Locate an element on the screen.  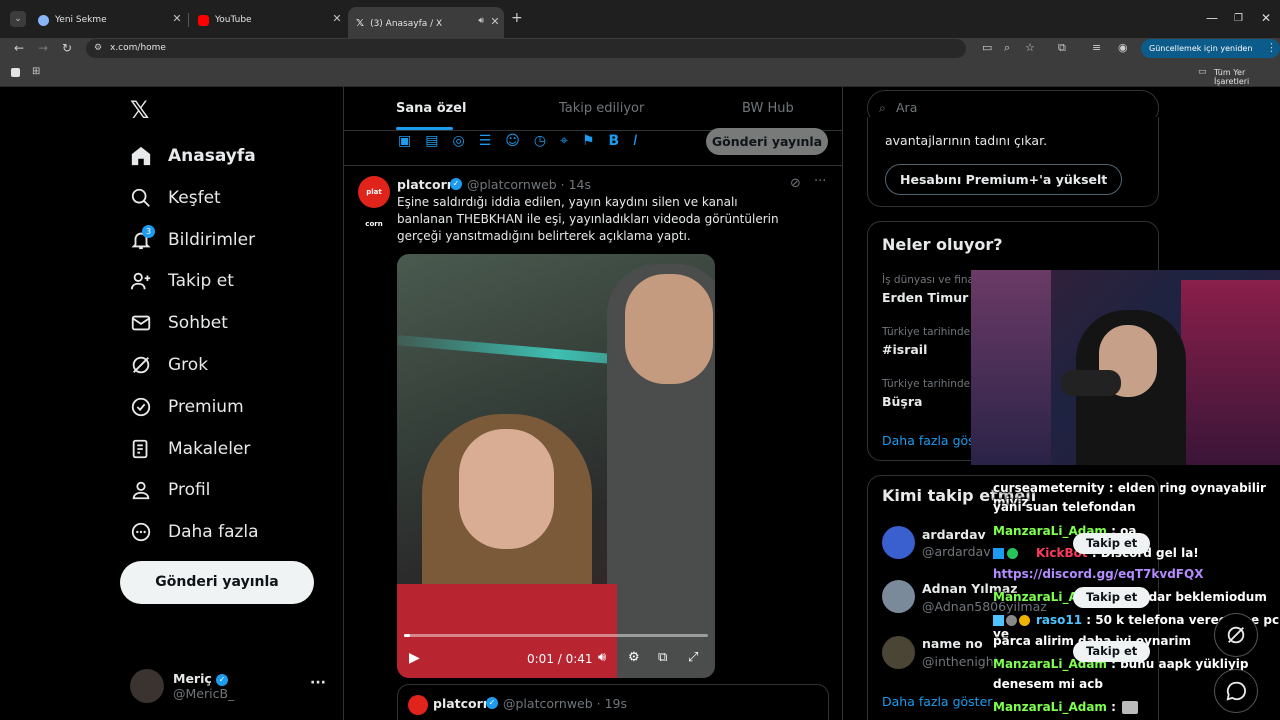
quote-handle: @platcornweb · 19s is located at coordinates (565, 703).